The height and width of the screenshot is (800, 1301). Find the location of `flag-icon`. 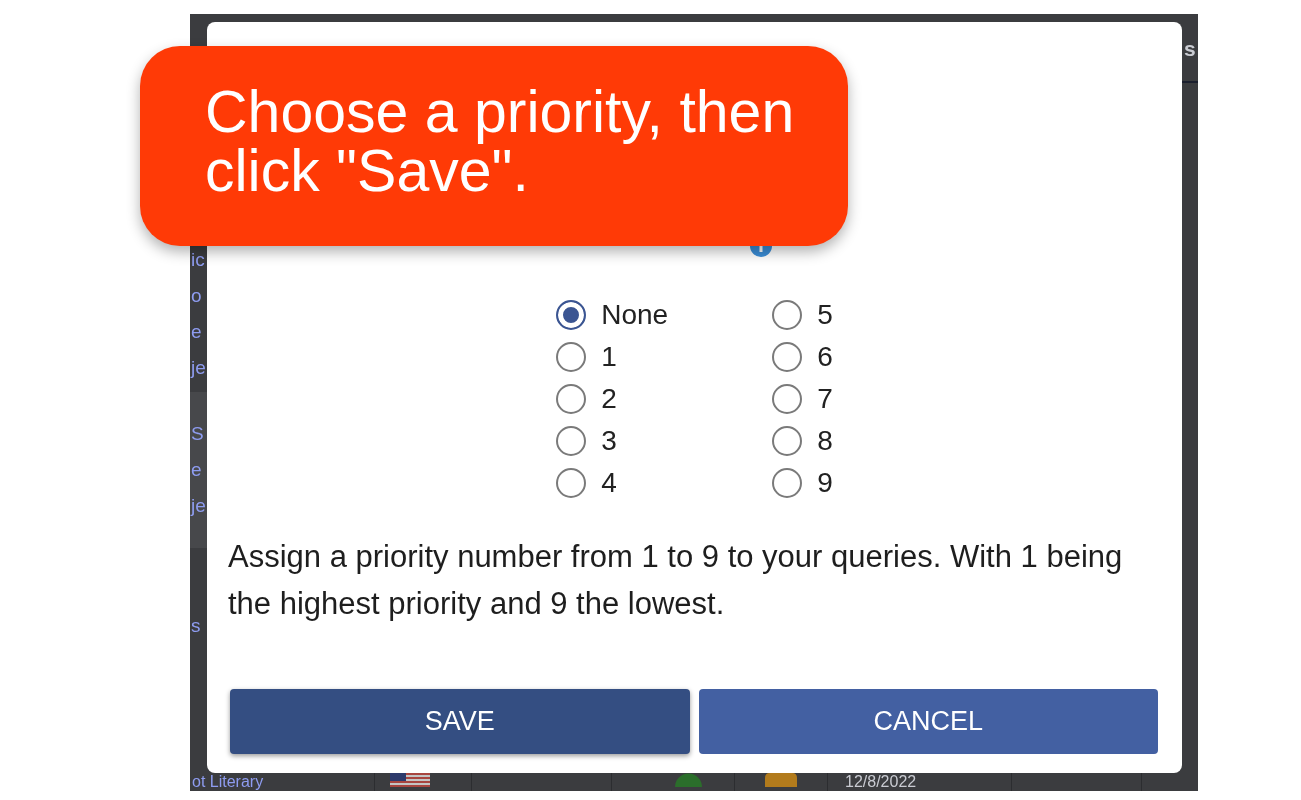

flag-icon is located at coordinates (410, 780).